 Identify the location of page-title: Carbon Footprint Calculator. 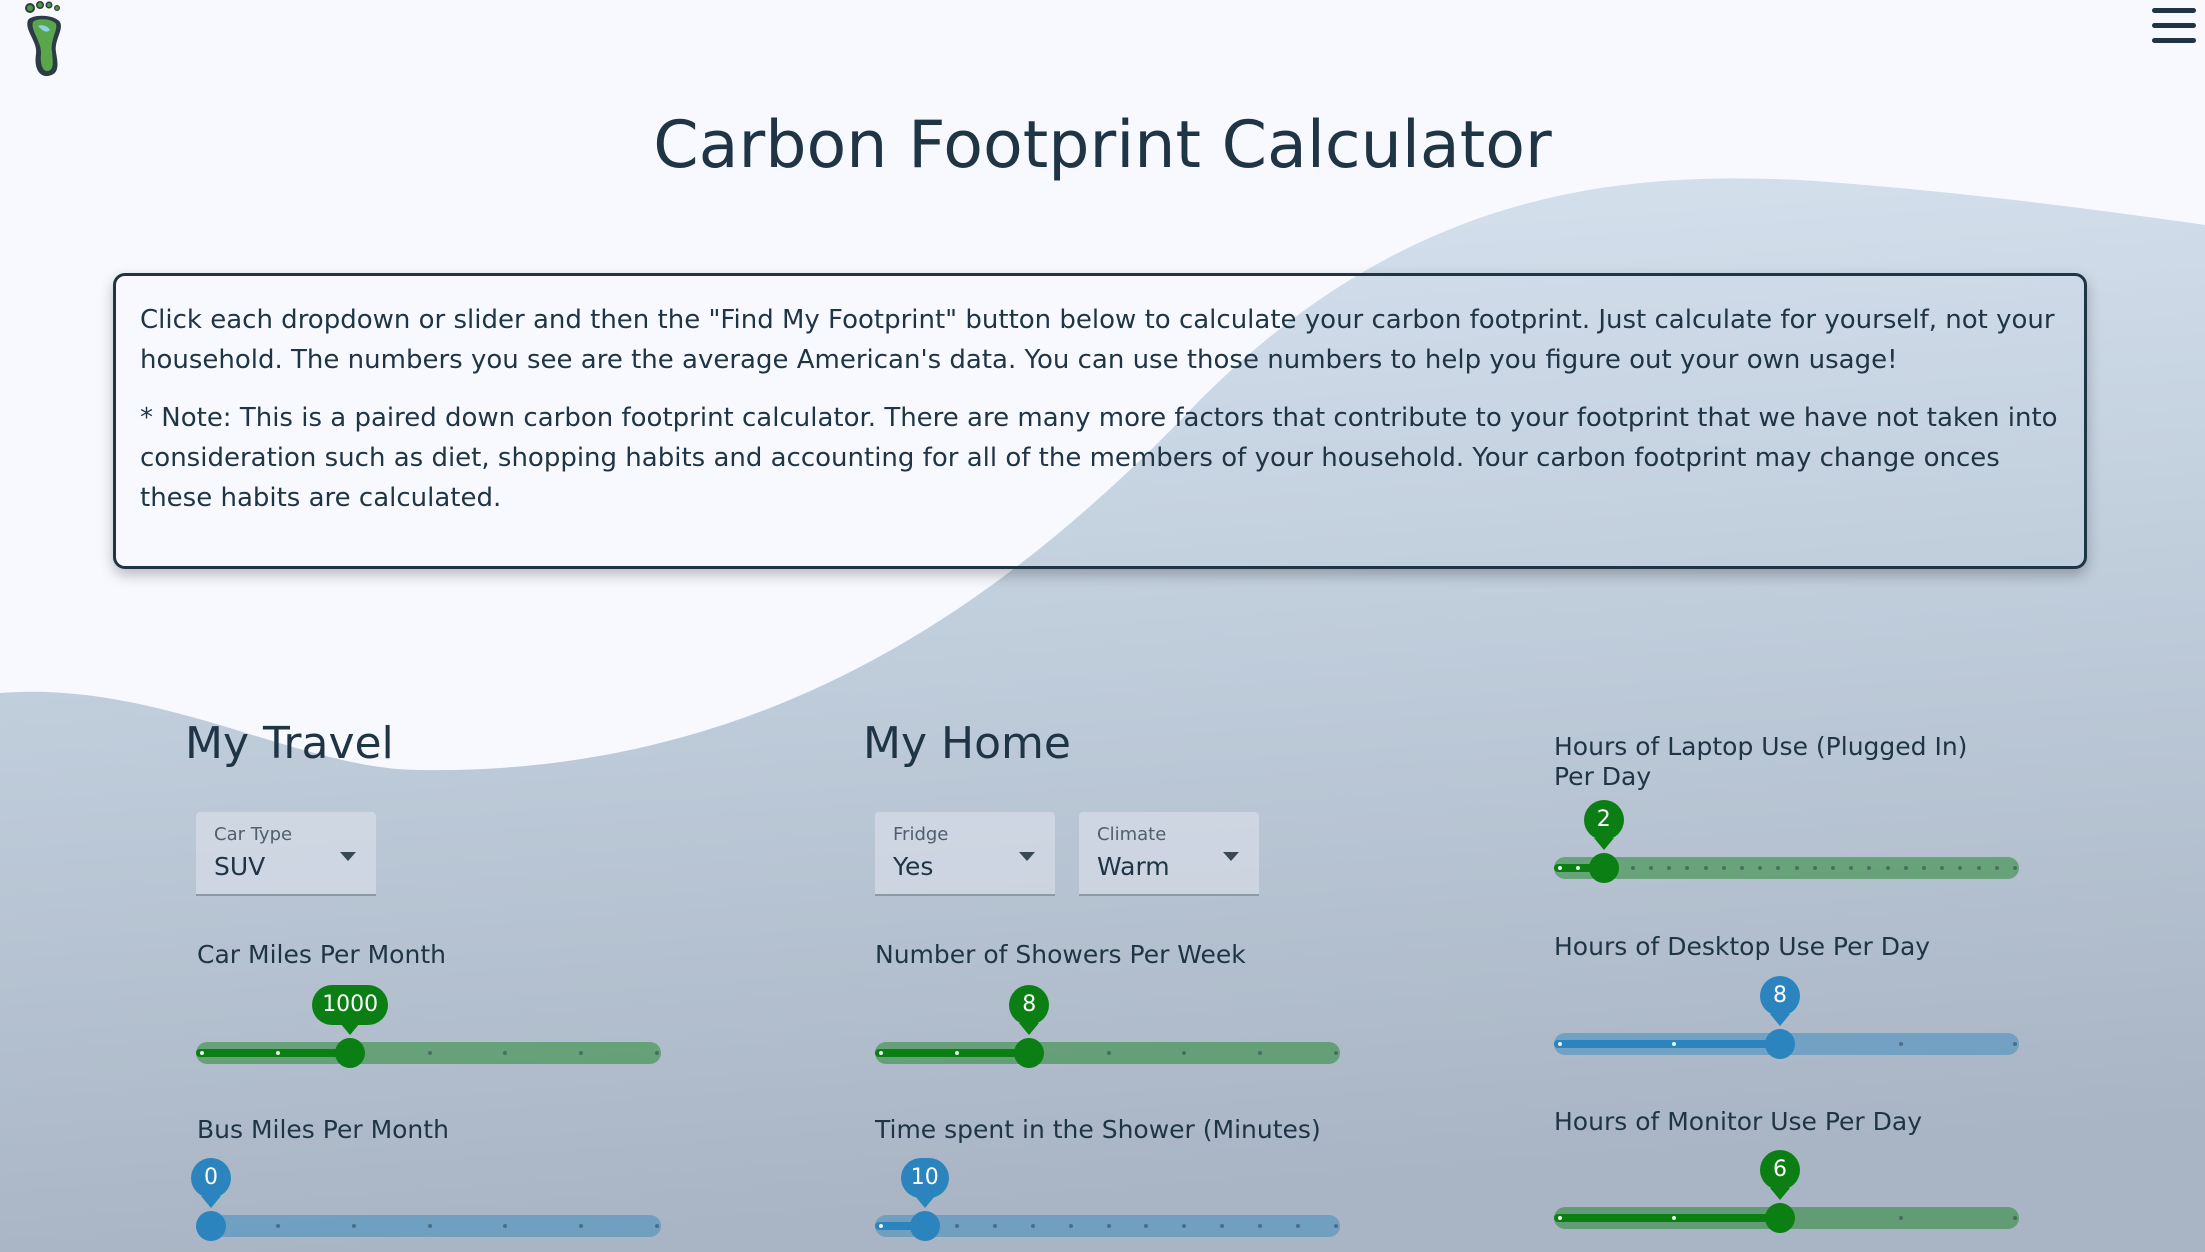
(1102, 145).